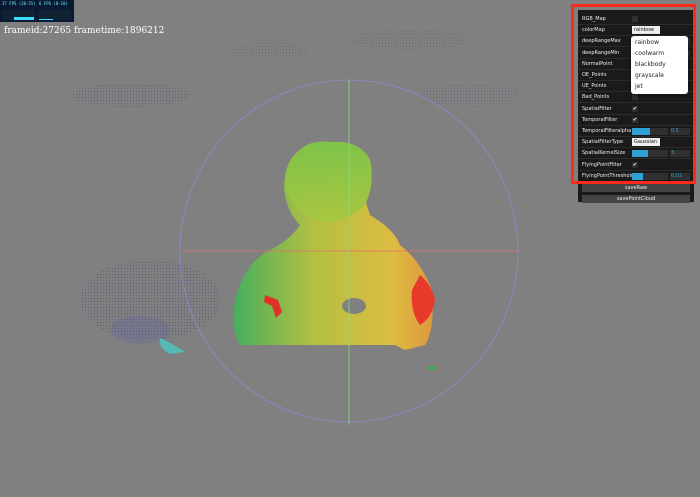  What do you see at coordinates (639, 86) in the screenshot?
I see `dropdown-option: jet` at bounding box center [639, 86].